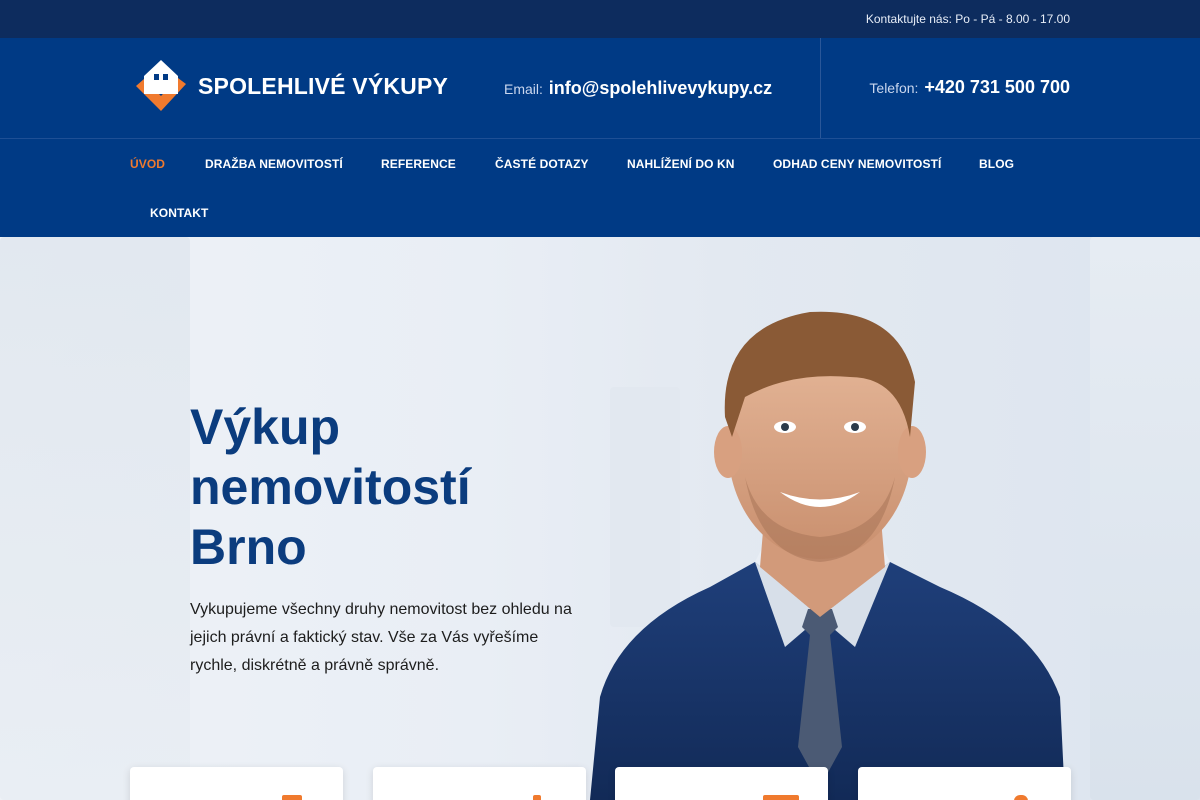 The image size is (1200, 800). I want to click on phone-label: Telefon:, so click(894, 88).